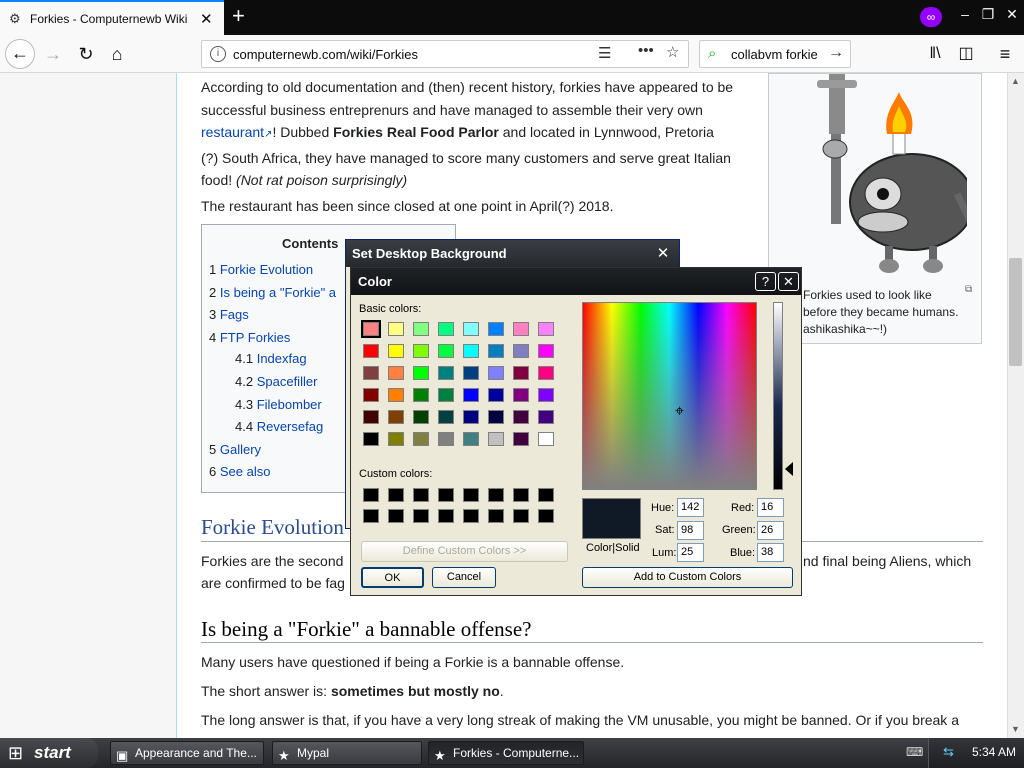 The height and width of the screenshot is (768, 1024). I want to click on restaurant-link: restaurant, so click(232, 132).